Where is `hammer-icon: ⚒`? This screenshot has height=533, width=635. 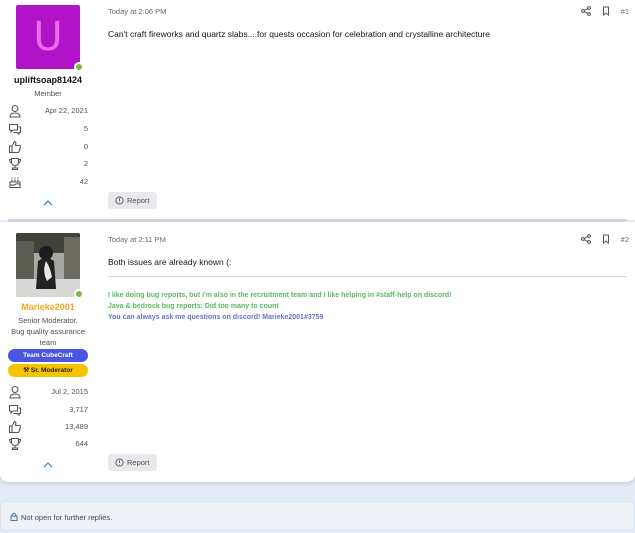
hammer-icon: ⚒ is located at coordinates (26, 370).